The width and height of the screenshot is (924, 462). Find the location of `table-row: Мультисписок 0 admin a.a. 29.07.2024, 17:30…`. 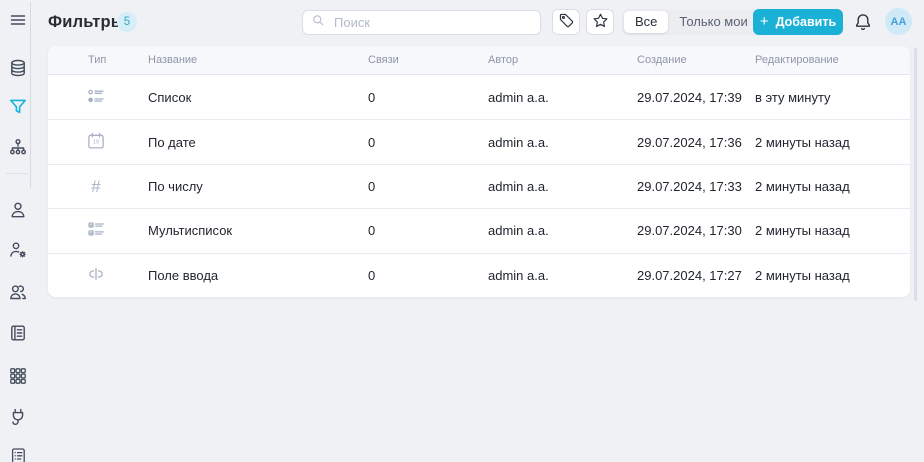

table-row: Мультисписок 0 admin a.a. 29.07.2024, 17:30… is located at coordinates (479, 230).